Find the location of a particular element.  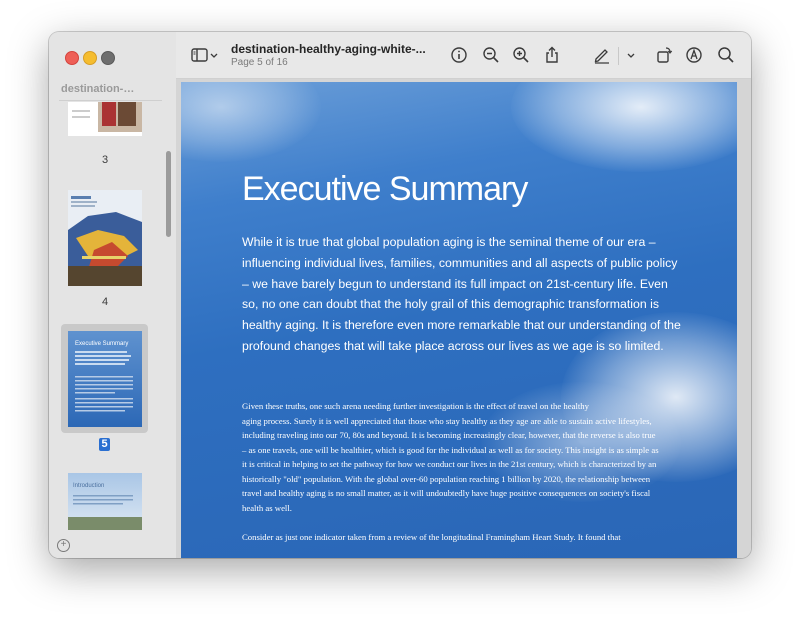

thumbnail-label-3: 3 is located at coordinates (105, 160).